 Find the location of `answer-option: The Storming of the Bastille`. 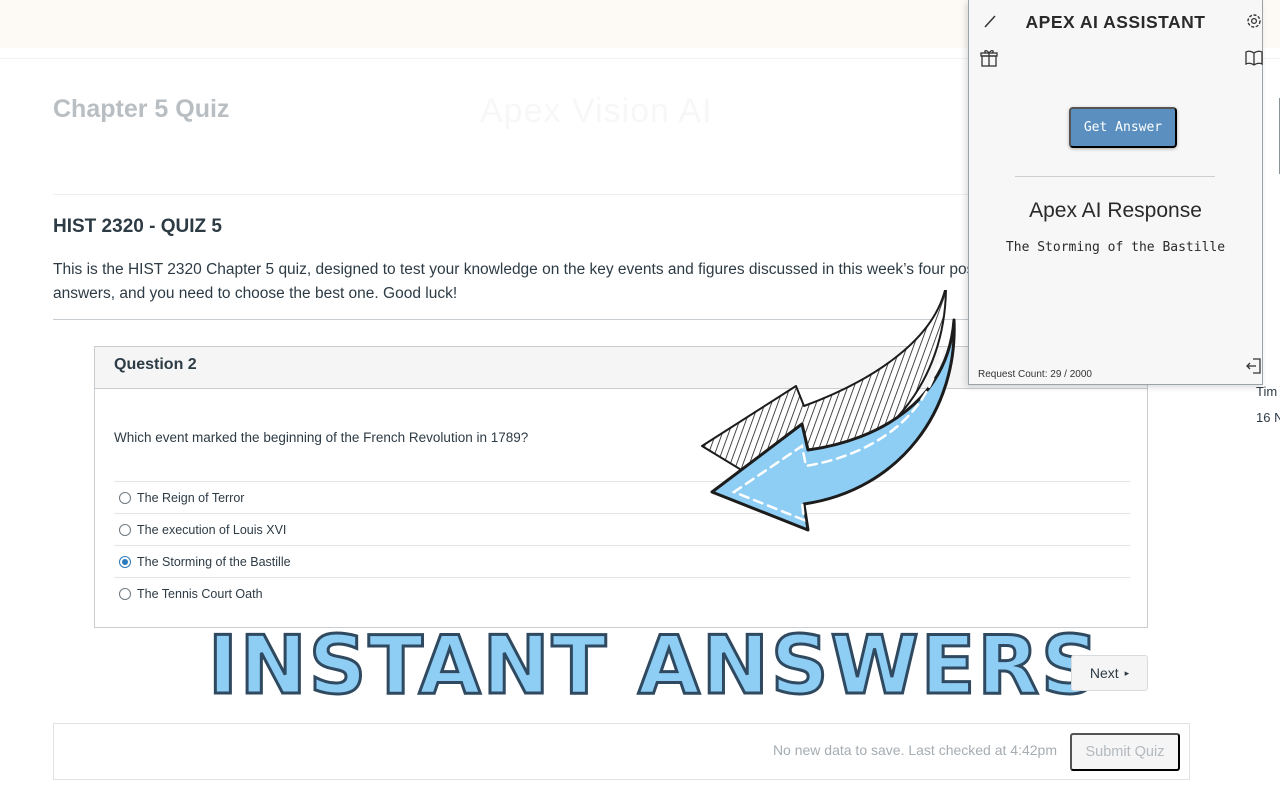

answer-option: The Storming of the Bastille is located at coordinates (622, 562).